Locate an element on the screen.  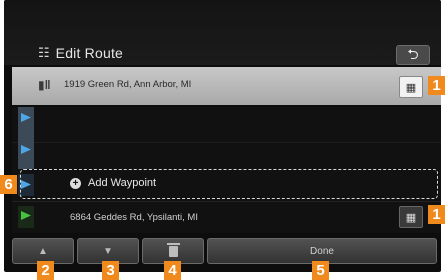
route-start-row: ▮‖ 1919 Green Rd, Ann Arbor, MI is located at coordinates (226, 86).